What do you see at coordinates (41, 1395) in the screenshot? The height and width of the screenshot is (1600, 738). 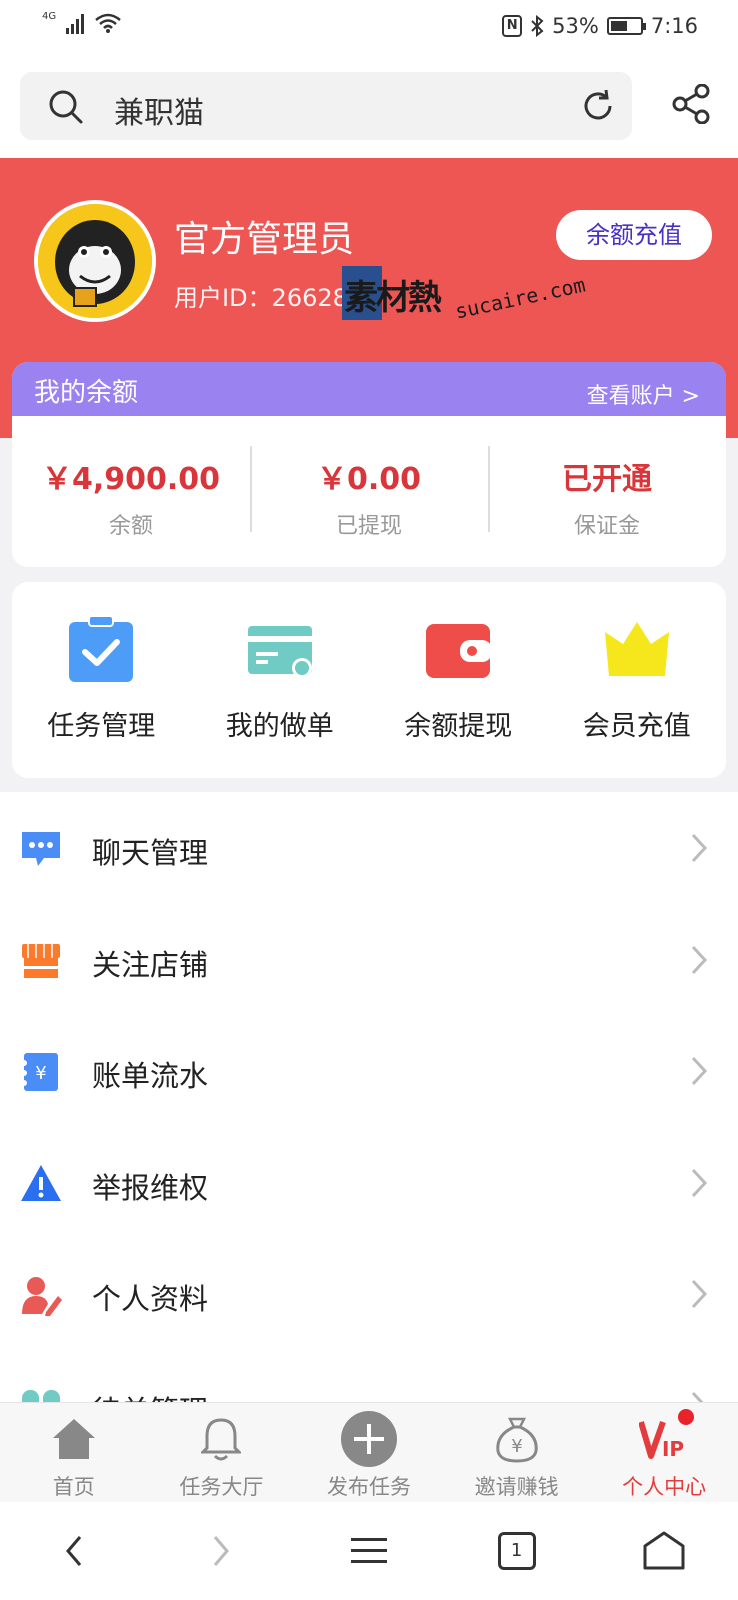 I see `orders-icon` at bounding box center [41, 1395].